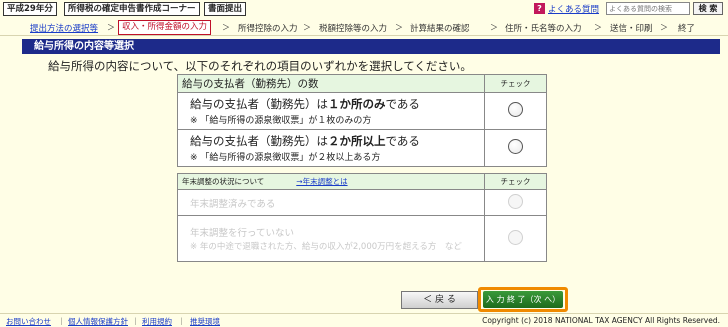  Describe the element at coordinates (98, 321) in the screenshot. I see `footer-link-privacy: 個人情報保護方針` at that location.